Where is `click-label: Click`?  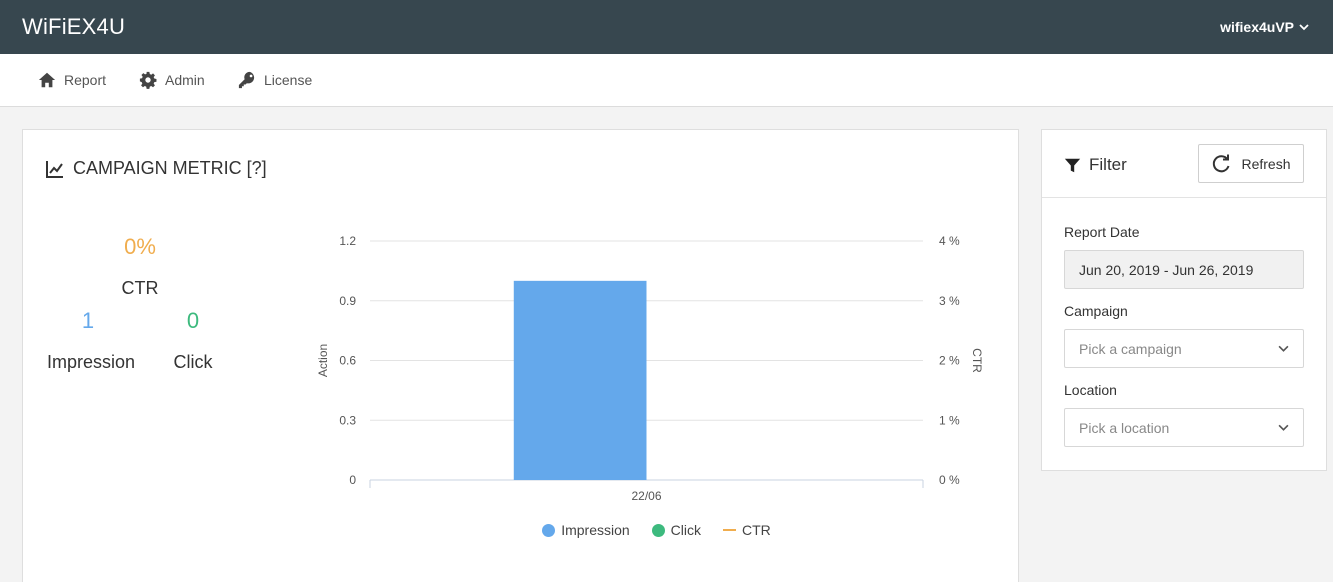 click-label: Click is located at coordinates (193, 362).